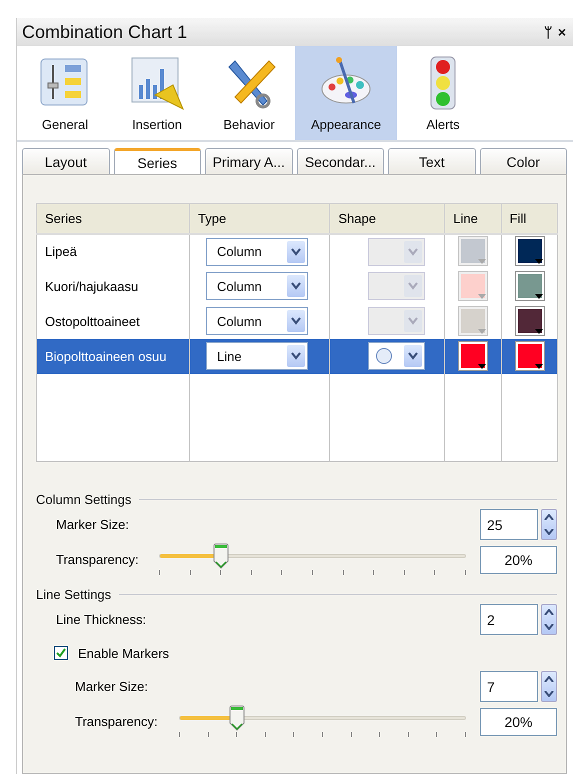 Image resolution: width=573 pixels, height=774 pixels. I want to click on table-row: Lipeä Column, so click(297, 251).